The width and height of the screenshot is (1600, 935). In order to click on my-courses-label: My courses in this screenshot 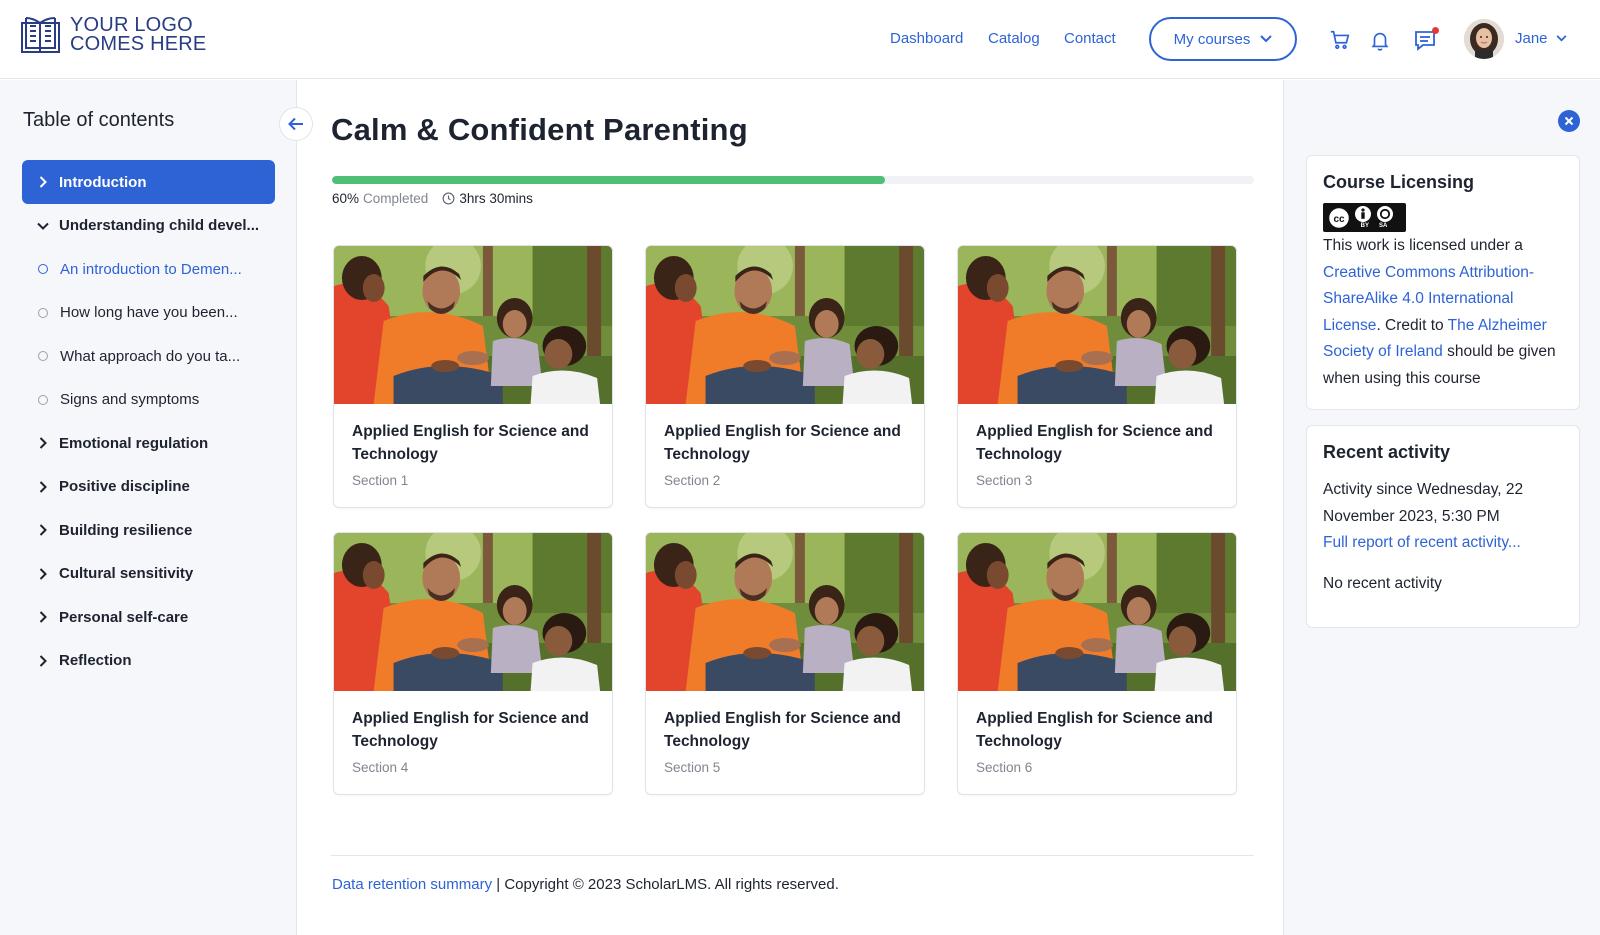, I will do `click(1212, 39)`.